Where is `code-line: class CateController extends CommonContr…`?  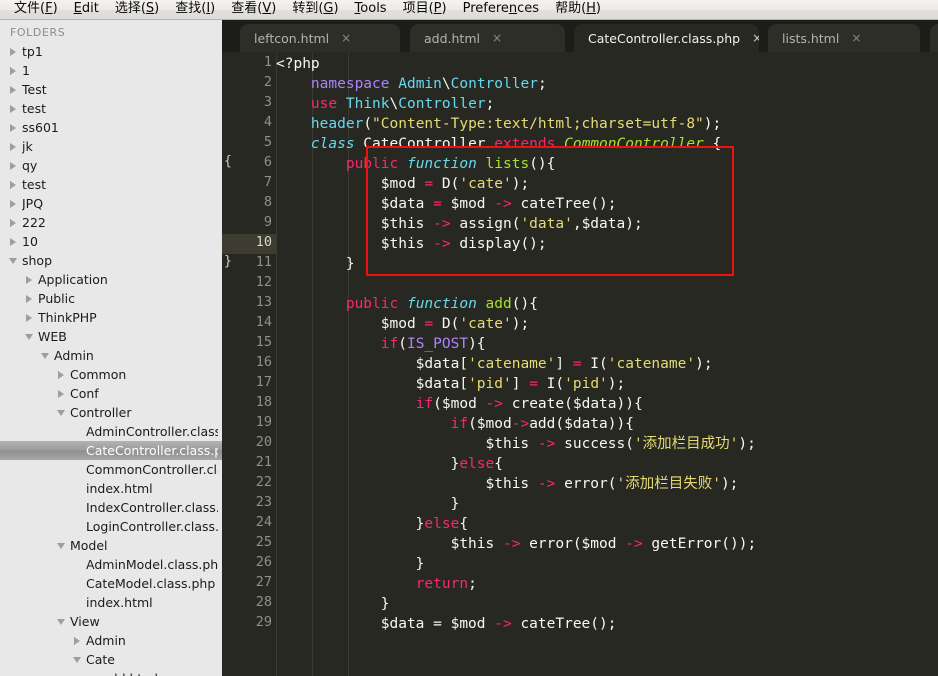 code-line: class CateController extends CommonContr… is located at coordinates (498, 144).